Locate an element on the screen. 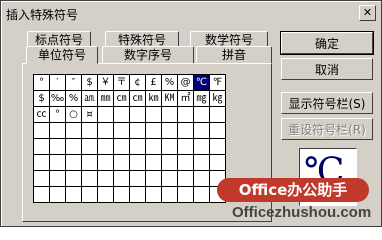  tab-units: 单位符号 is located at coordinates (62, 55).